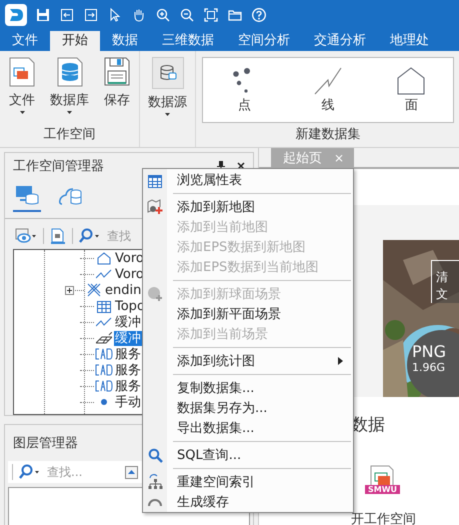 The image size is (459, 525). What do you see at coordinates (69, 90) in the screenshot?
I see `ribbon-button: 数据库` at bounding box center [69, 90].